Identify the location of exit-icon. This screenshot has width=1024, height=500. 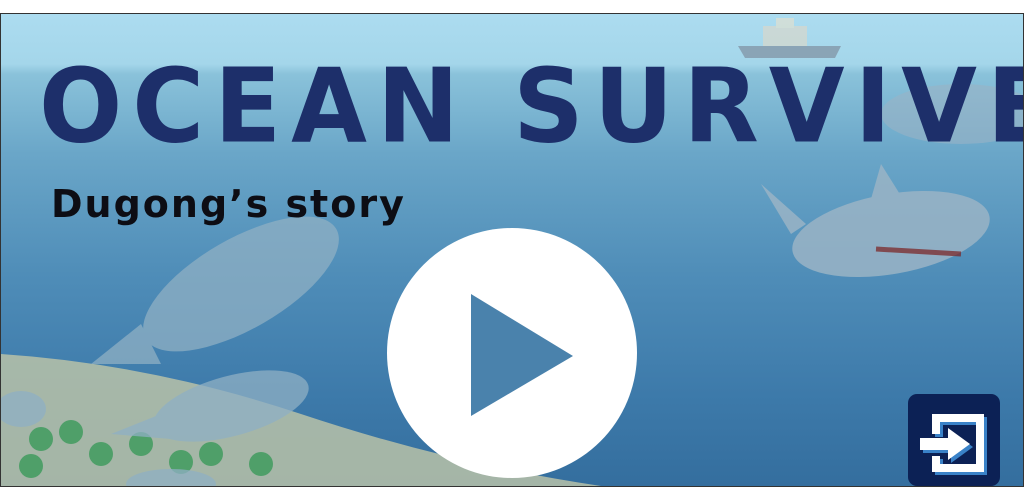
(953, 444).